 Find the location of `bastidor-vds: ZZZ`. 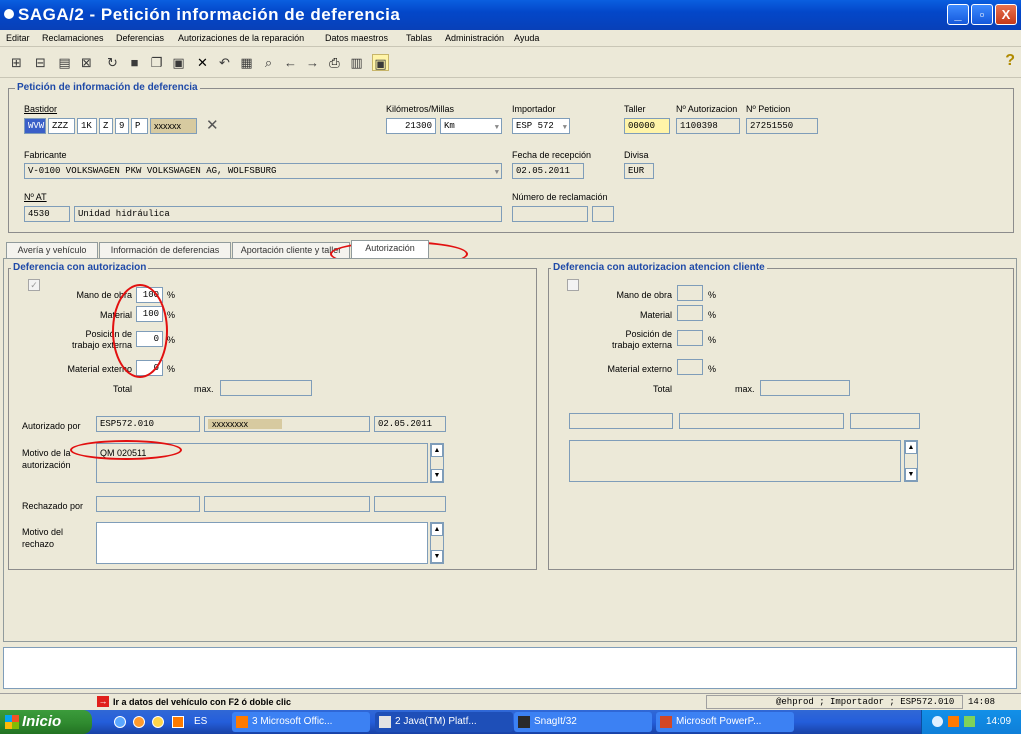

bastidor-vds: ZZZ is located at coordinates (61, 126).